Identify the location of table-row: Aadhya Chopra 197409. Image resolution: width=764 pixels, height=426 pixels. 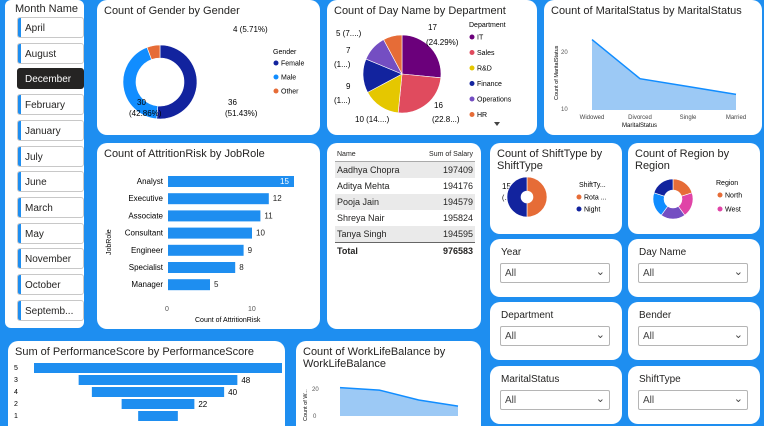
(405, 169).